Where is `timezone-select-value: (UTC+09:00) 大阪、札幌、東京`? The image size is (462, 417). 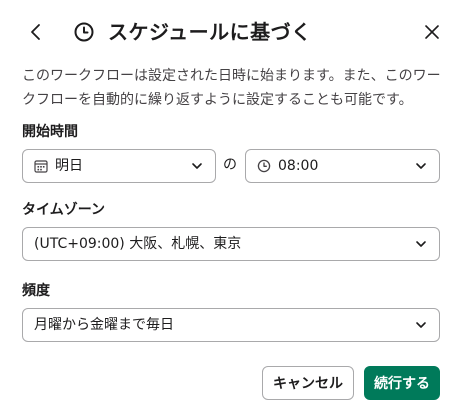 timezone-select-value: (UTC+09:00) 大阪、札幌、東京 is located at coordinates (138, 244).